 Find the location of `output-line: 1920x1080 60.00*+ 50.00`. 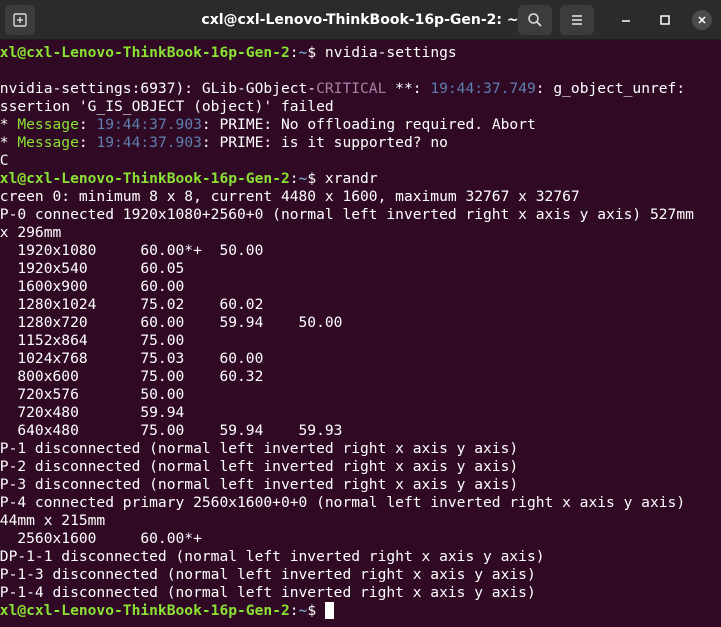

output-line: 1920x1080 60.00*+ 50.00 is located at coordinates (140, 250).